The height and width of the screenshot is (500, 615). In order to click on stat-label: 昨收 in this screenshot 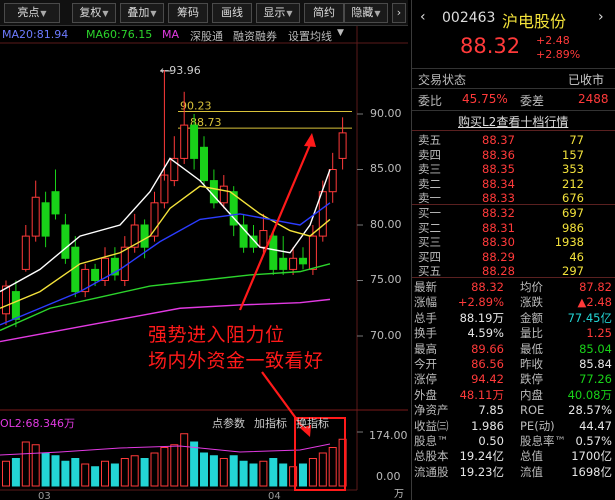, I will do `click(531, 364)`.